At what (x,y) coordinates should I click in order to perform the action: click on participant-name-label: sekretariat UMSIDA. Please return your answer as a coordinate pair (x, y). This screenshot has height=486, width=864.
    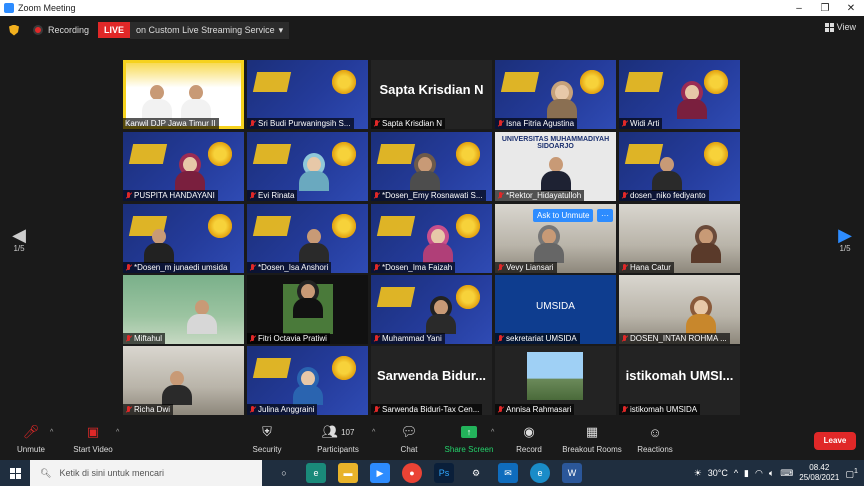
    Looking at the image, I should click on (537, 338).